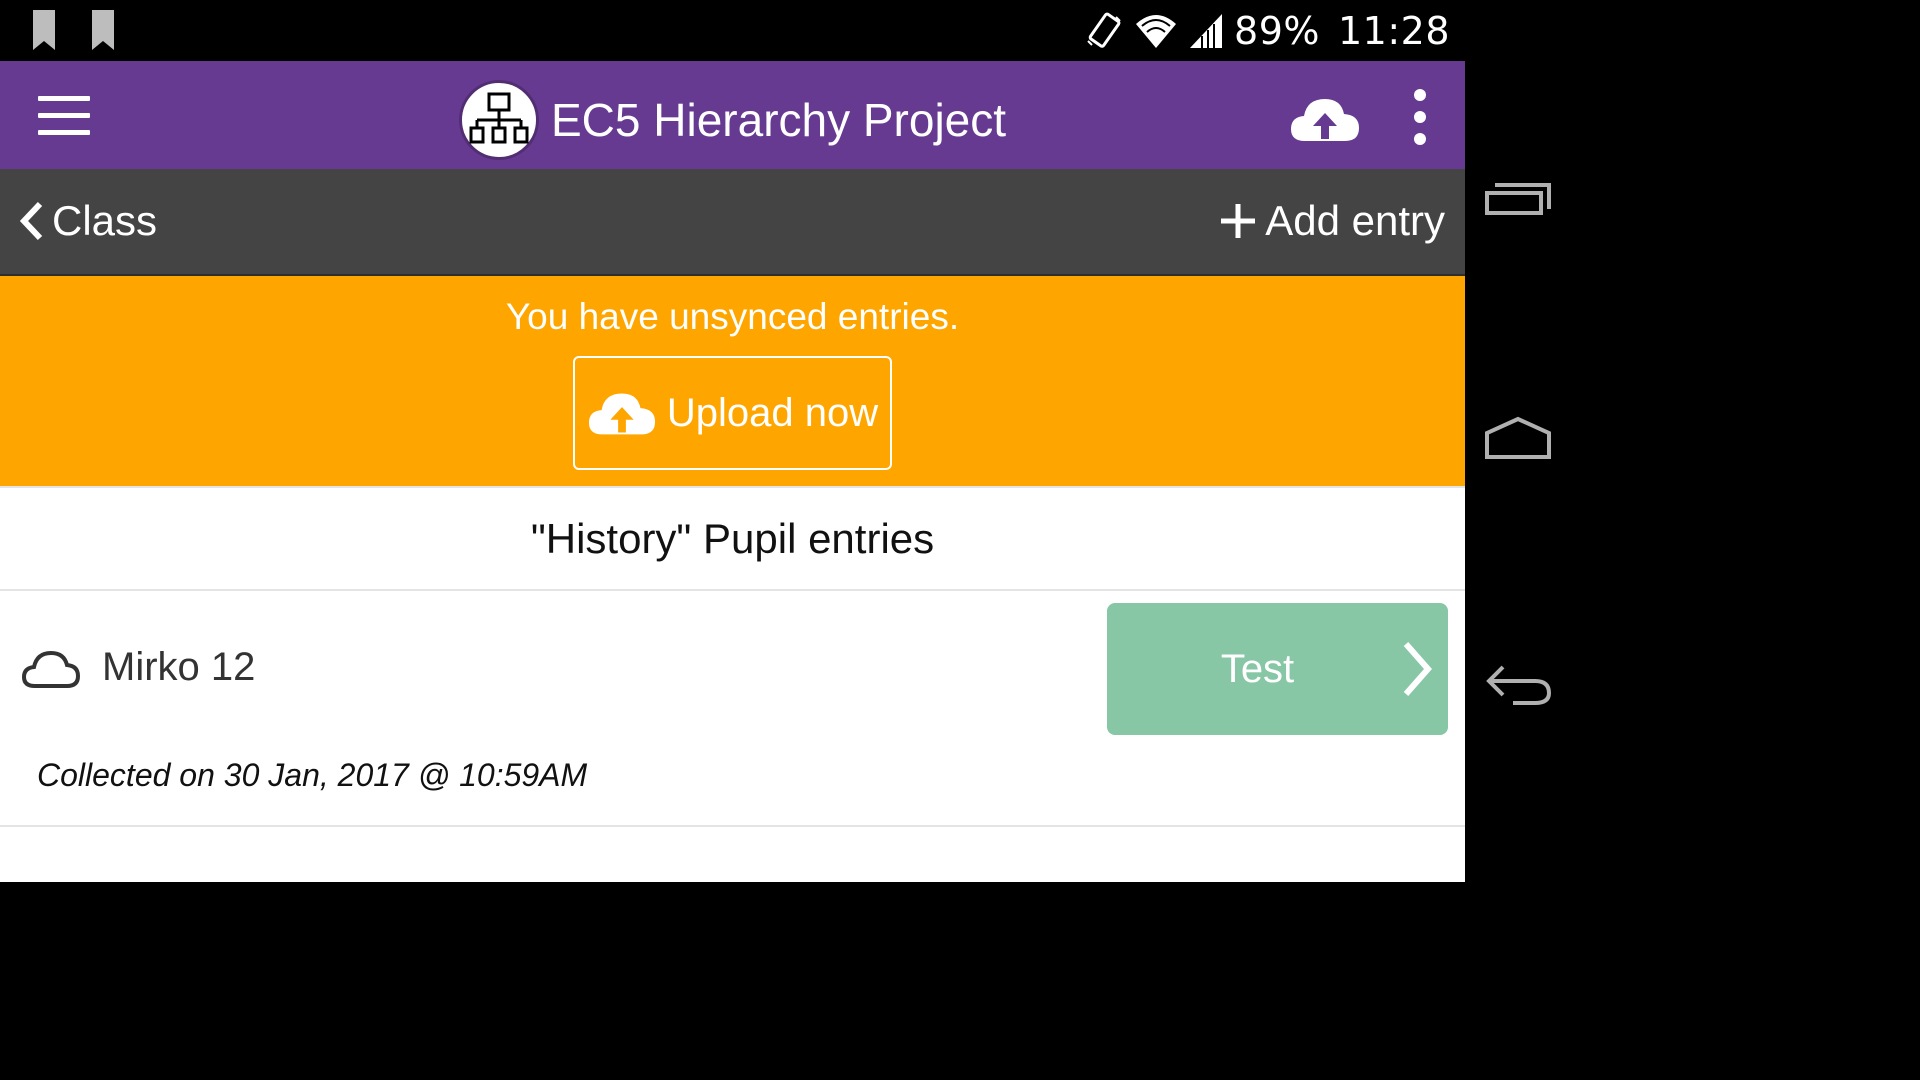 This screenshot has width=1920, height=1080. Describe the element at coordinates (1417, 669) in the screenshot. I see `chevron-right-icon` at that location.